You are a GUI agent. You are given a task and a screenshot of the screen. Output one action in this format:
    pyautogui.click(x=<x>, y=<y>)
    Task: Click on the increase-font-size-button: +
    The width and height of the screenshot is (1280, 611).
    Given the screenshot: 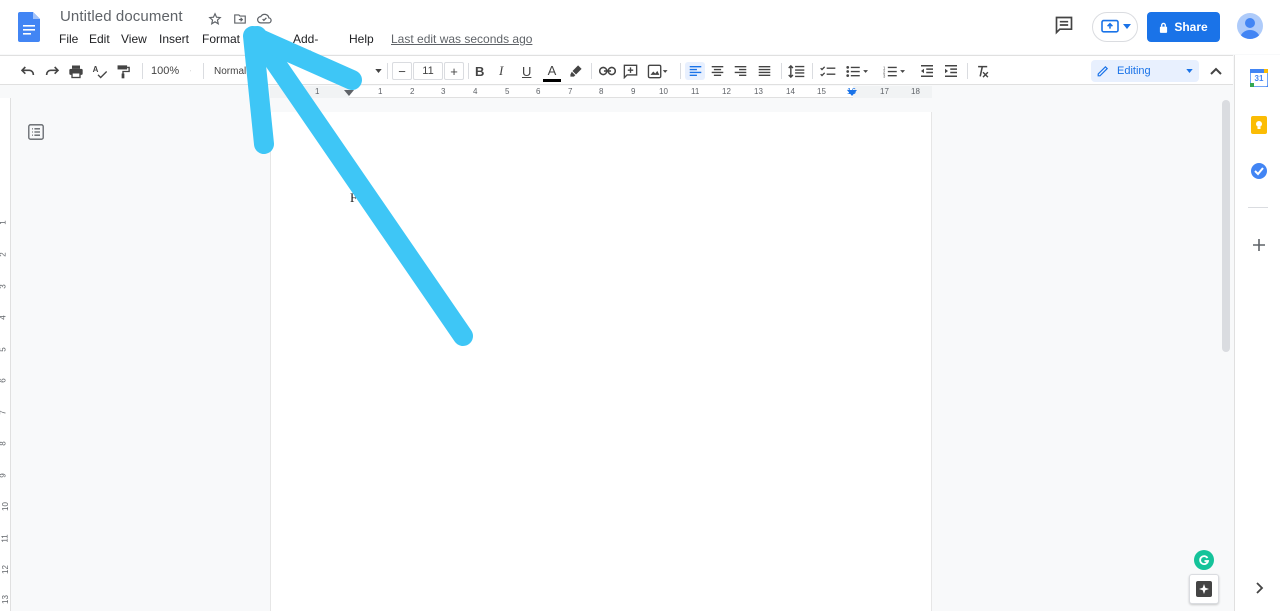 What is the action you would take?
    pyautogui.click(x=454, y=71)
    